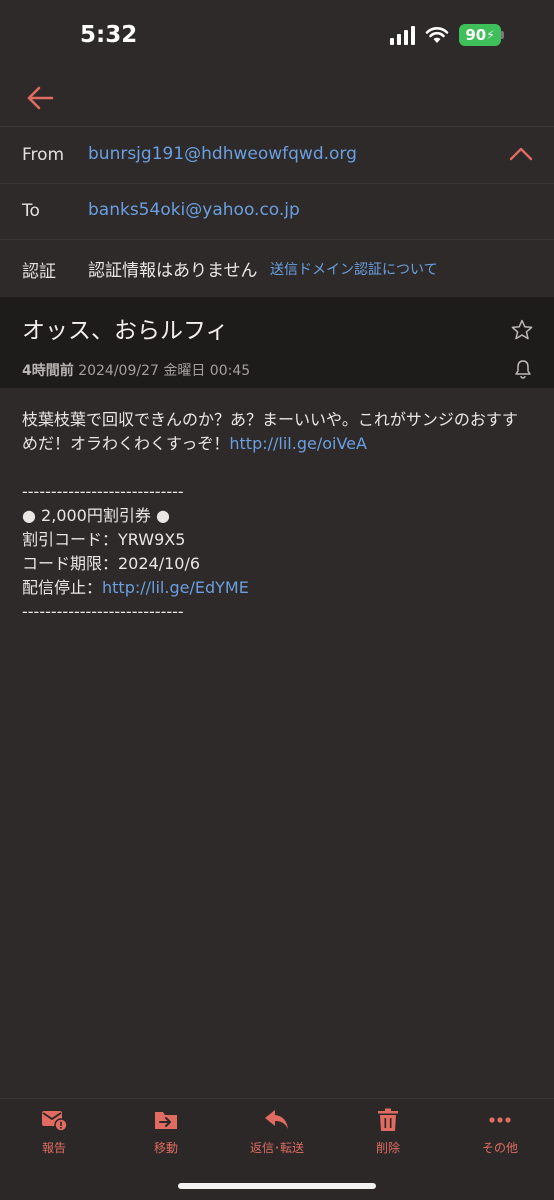 The height and width of the screenshot is (1200, 554). I want to click on body-link-1: http://lil.ge/oiVeA, so click(298, 443).